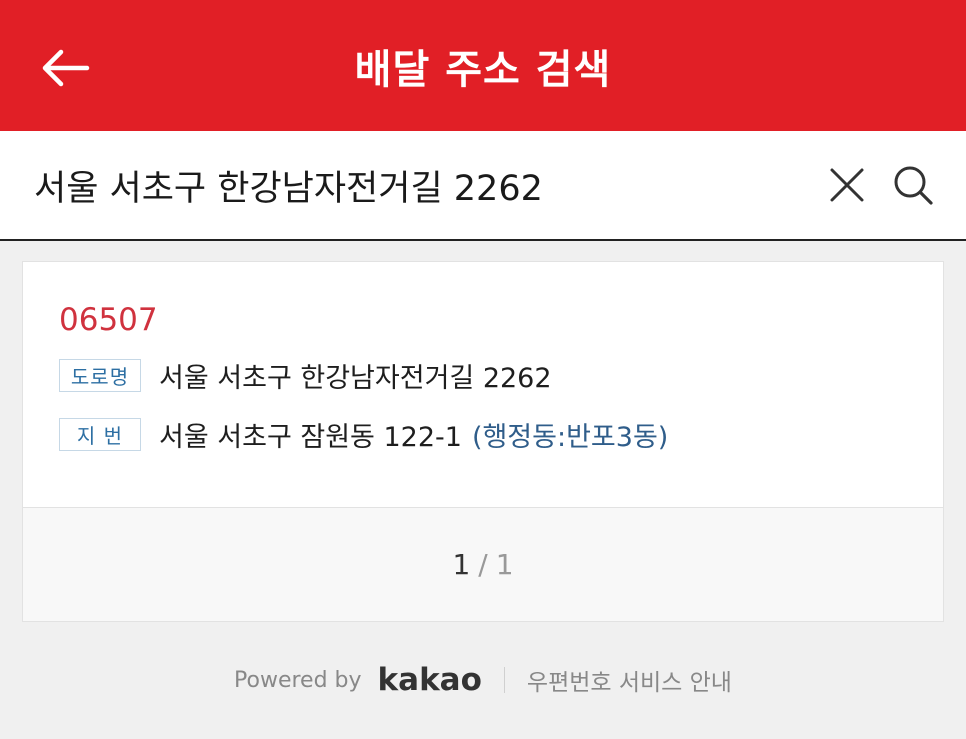 This screenshot has height=739, width=966. I want to click on arrow-left-icon, so click(66, 68).